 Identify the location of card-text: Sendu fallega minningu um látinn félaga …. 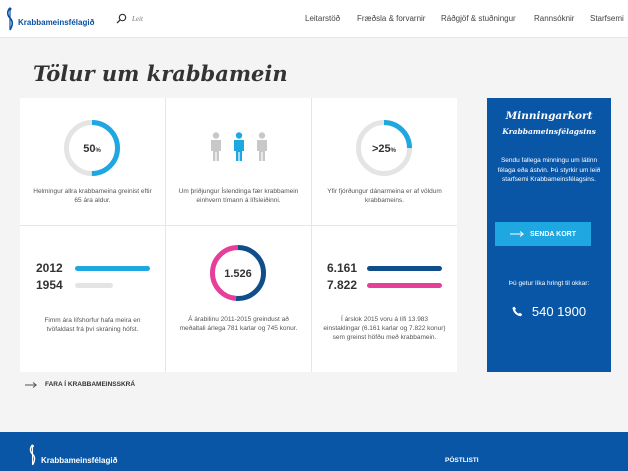
(549, 170).